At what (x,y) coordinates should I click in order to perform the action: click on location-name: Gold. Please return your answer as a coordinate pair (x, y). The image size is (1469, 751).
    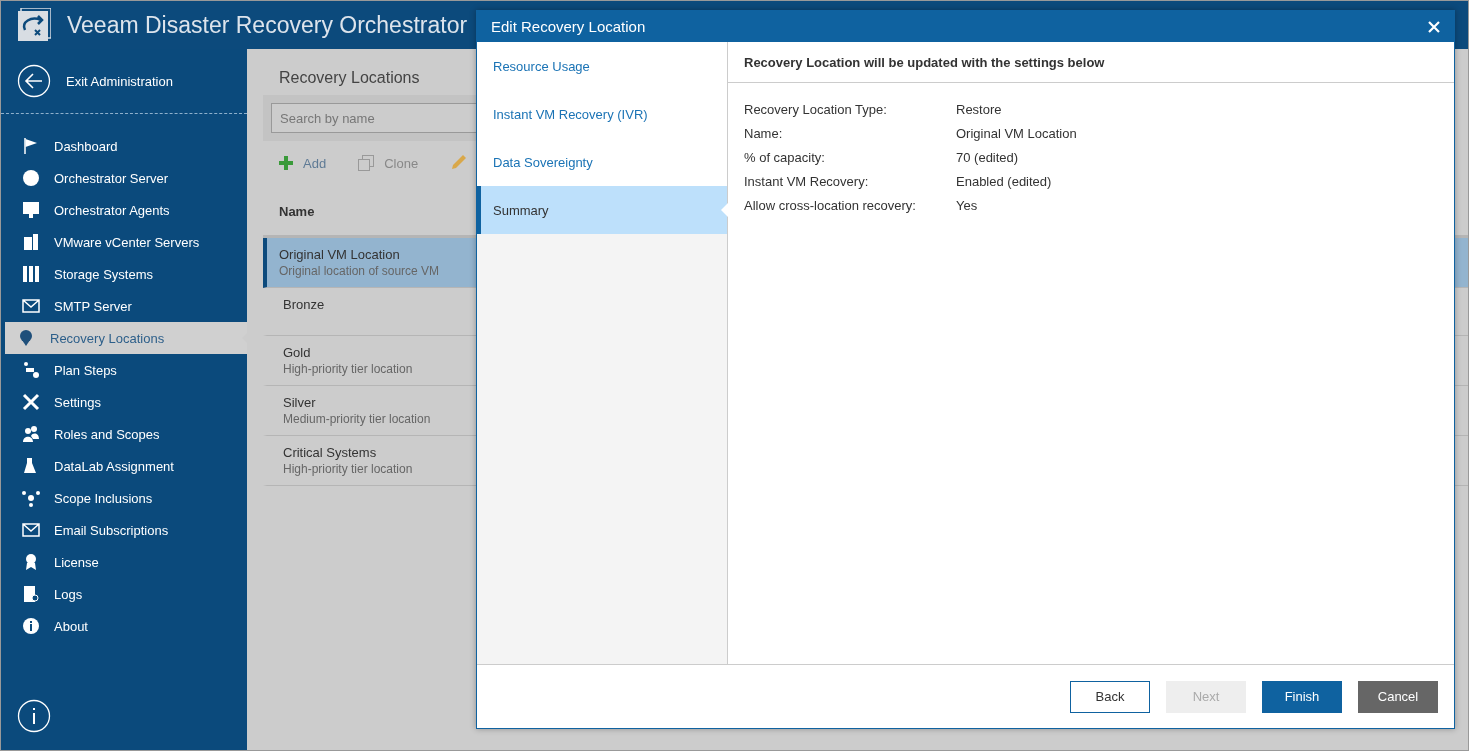
    Looking at the image, I should click on (297, 352).